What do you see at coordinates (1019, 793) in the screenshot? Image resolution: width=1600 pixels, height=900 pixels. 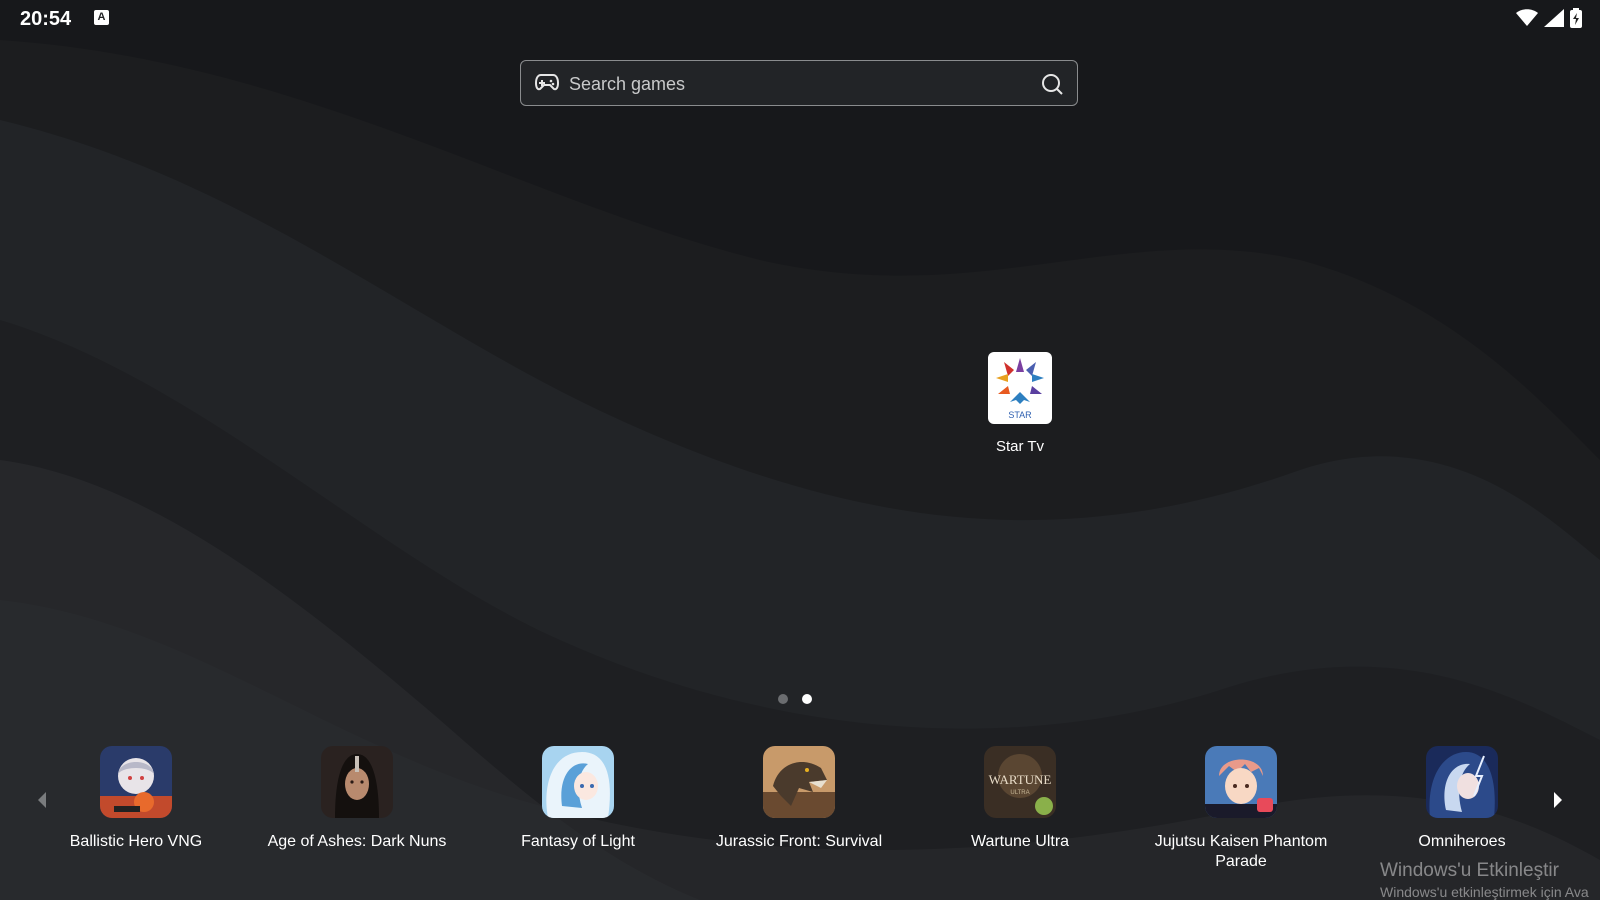 I see `svg-text: ULTRA` at bounding box center [1019, 793].